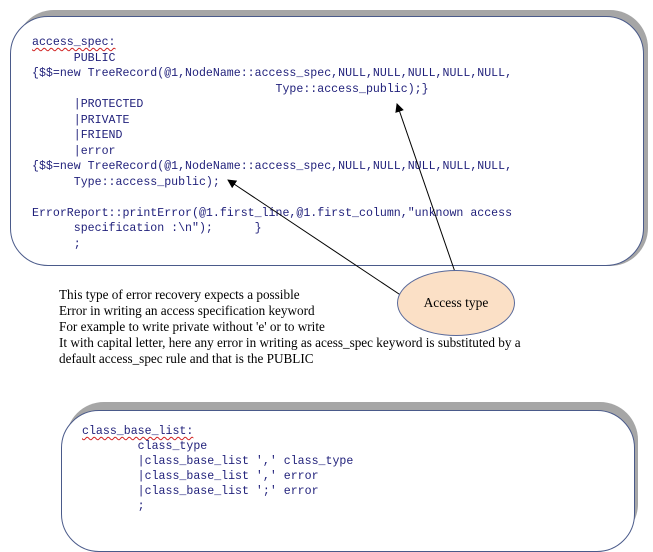 This screenshot has width=653, height=552. What do you see at coordinates (200, 491) in the screenshot?
I see `grammar-line: |class_base_list ';' error` at bounding box center [200, 491].